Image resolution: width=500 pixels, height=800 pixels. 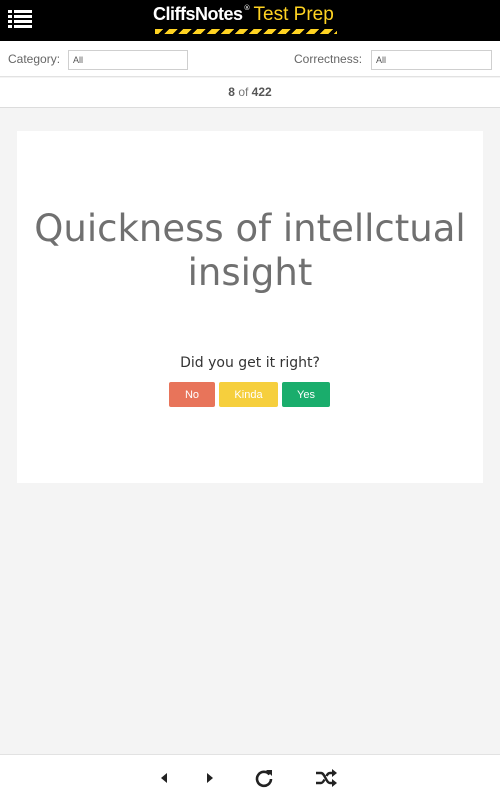 What do you see at coordinates (250, 363) in the screenshot?
I see `self-assessment-question: Did you get it right?` at bounding box center [250, 363].